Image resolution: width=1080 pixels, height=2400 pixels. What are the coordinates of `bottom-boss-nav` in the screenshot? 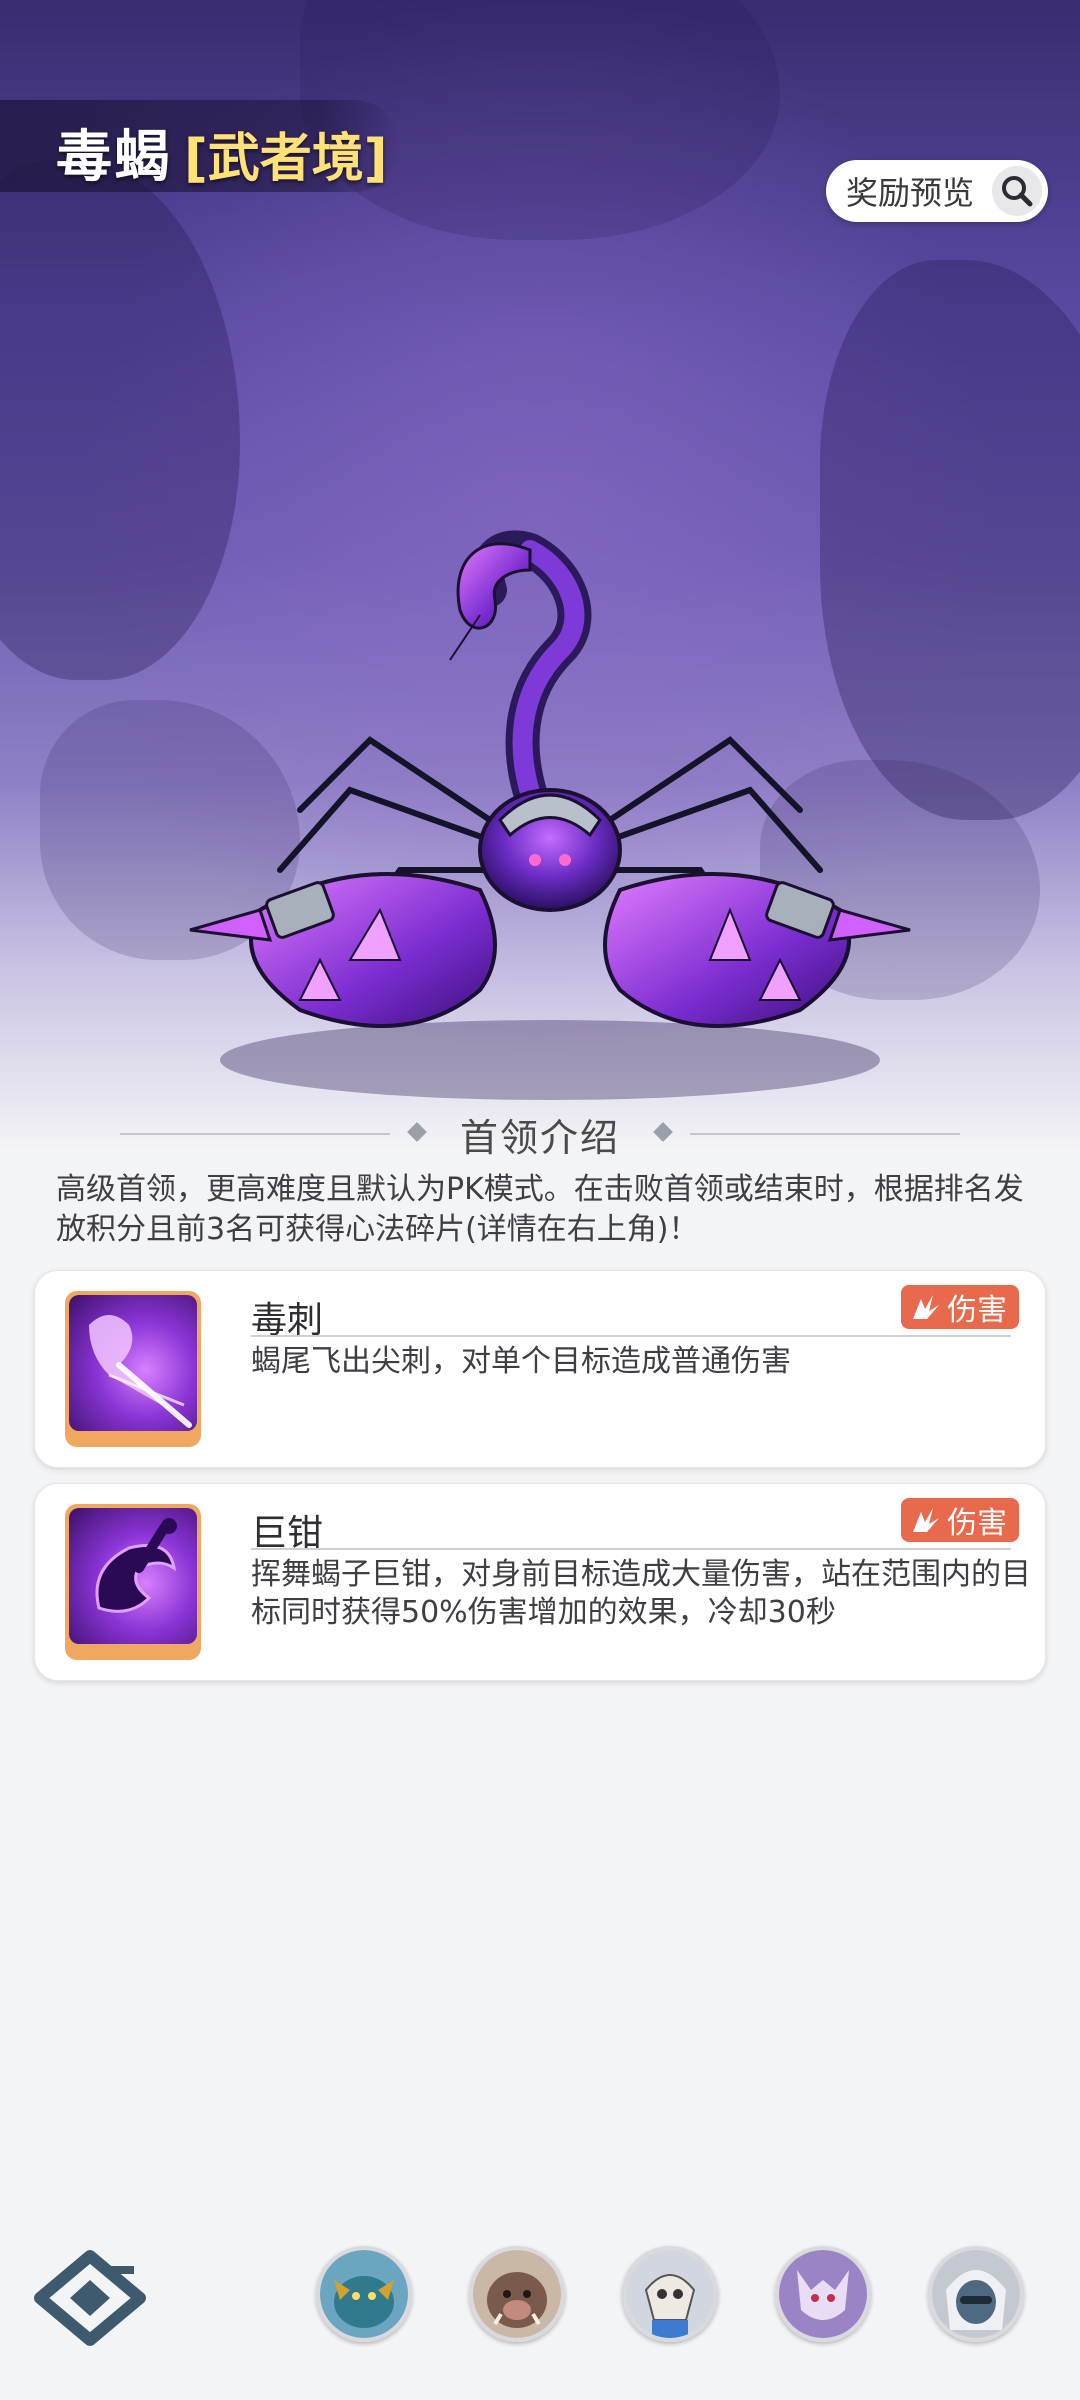 It's located at (540, 2310).